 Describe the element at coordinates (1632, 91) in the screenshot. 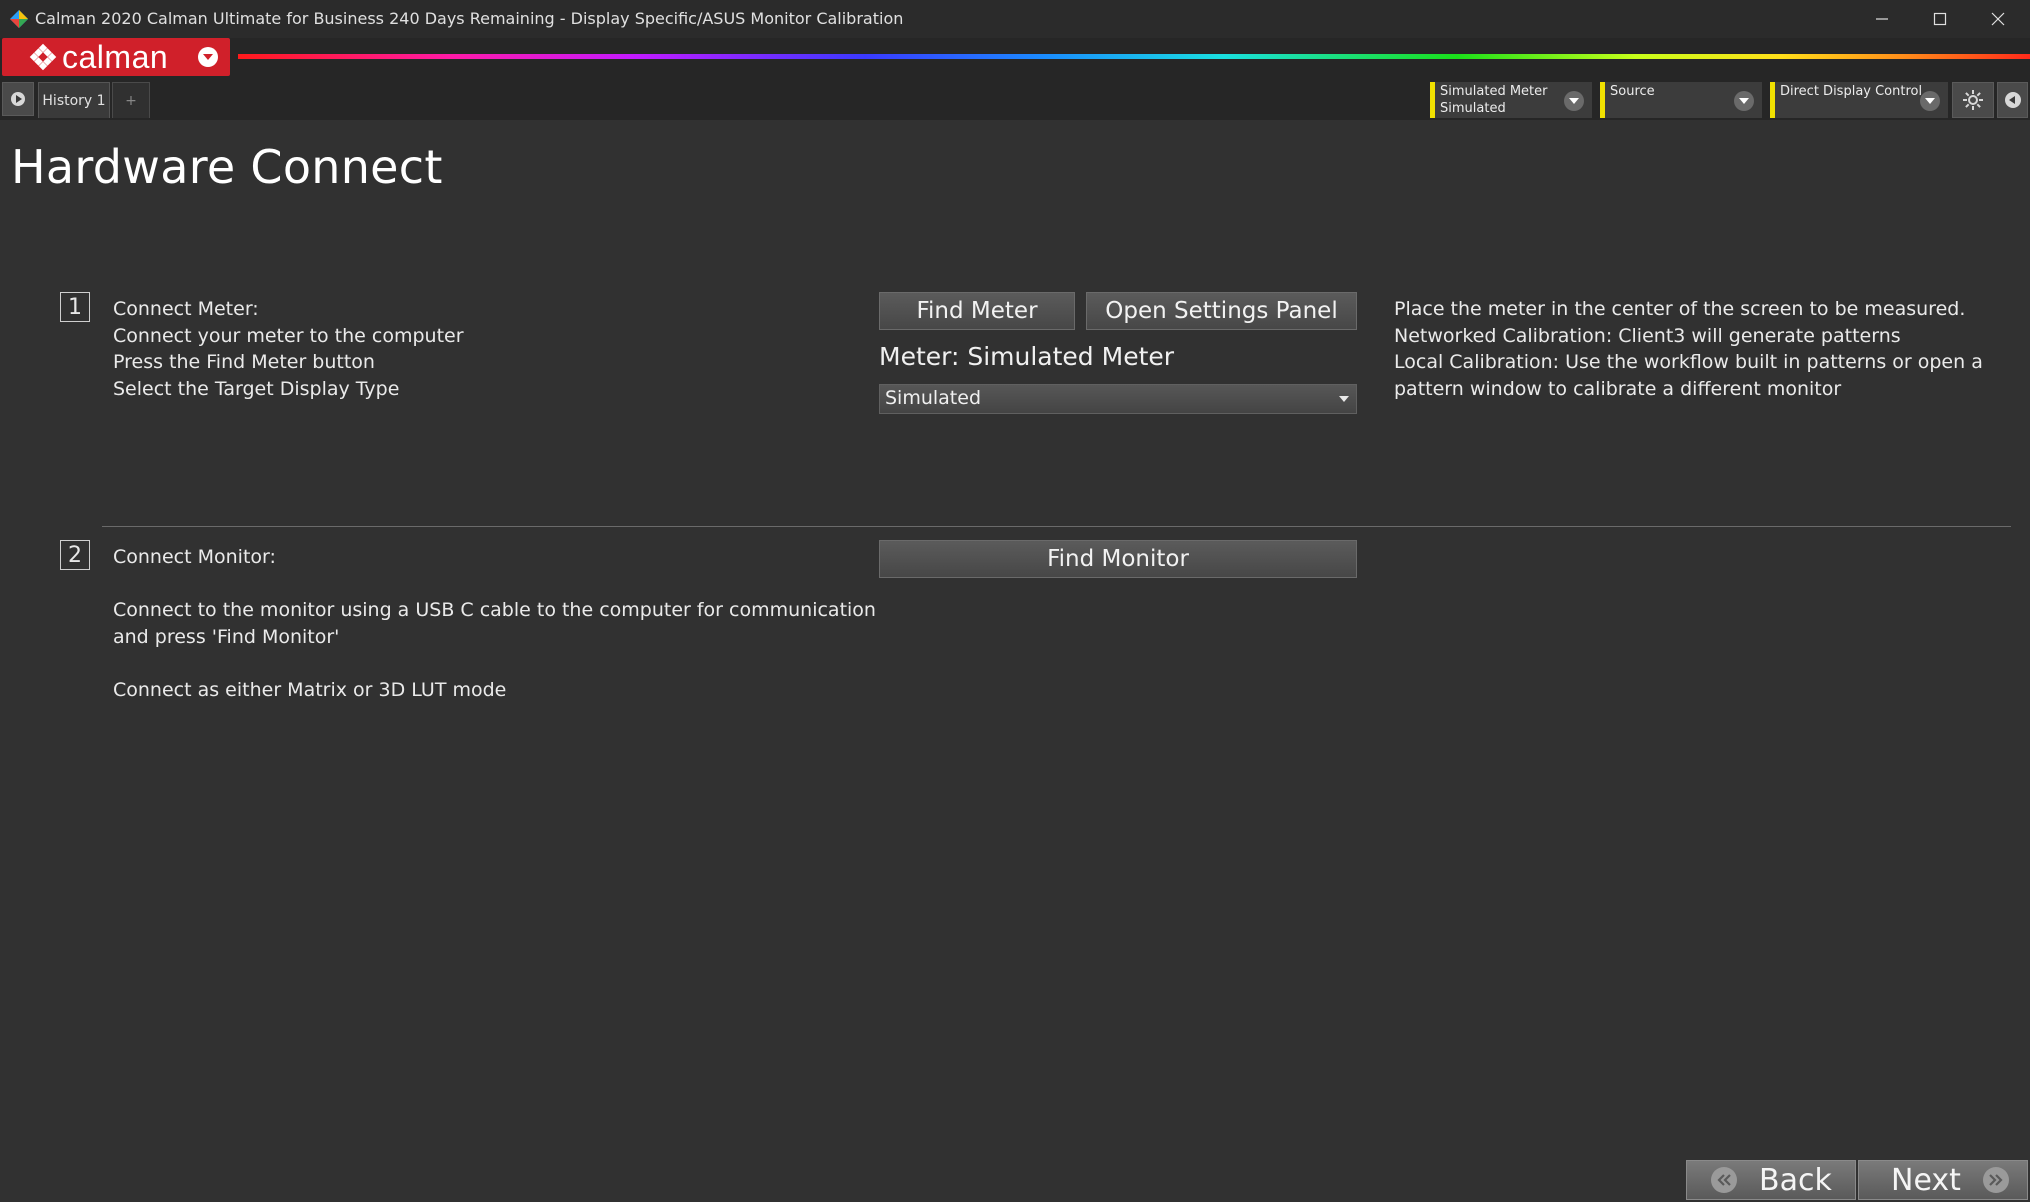

I see `device-source-name: Source` at that location.